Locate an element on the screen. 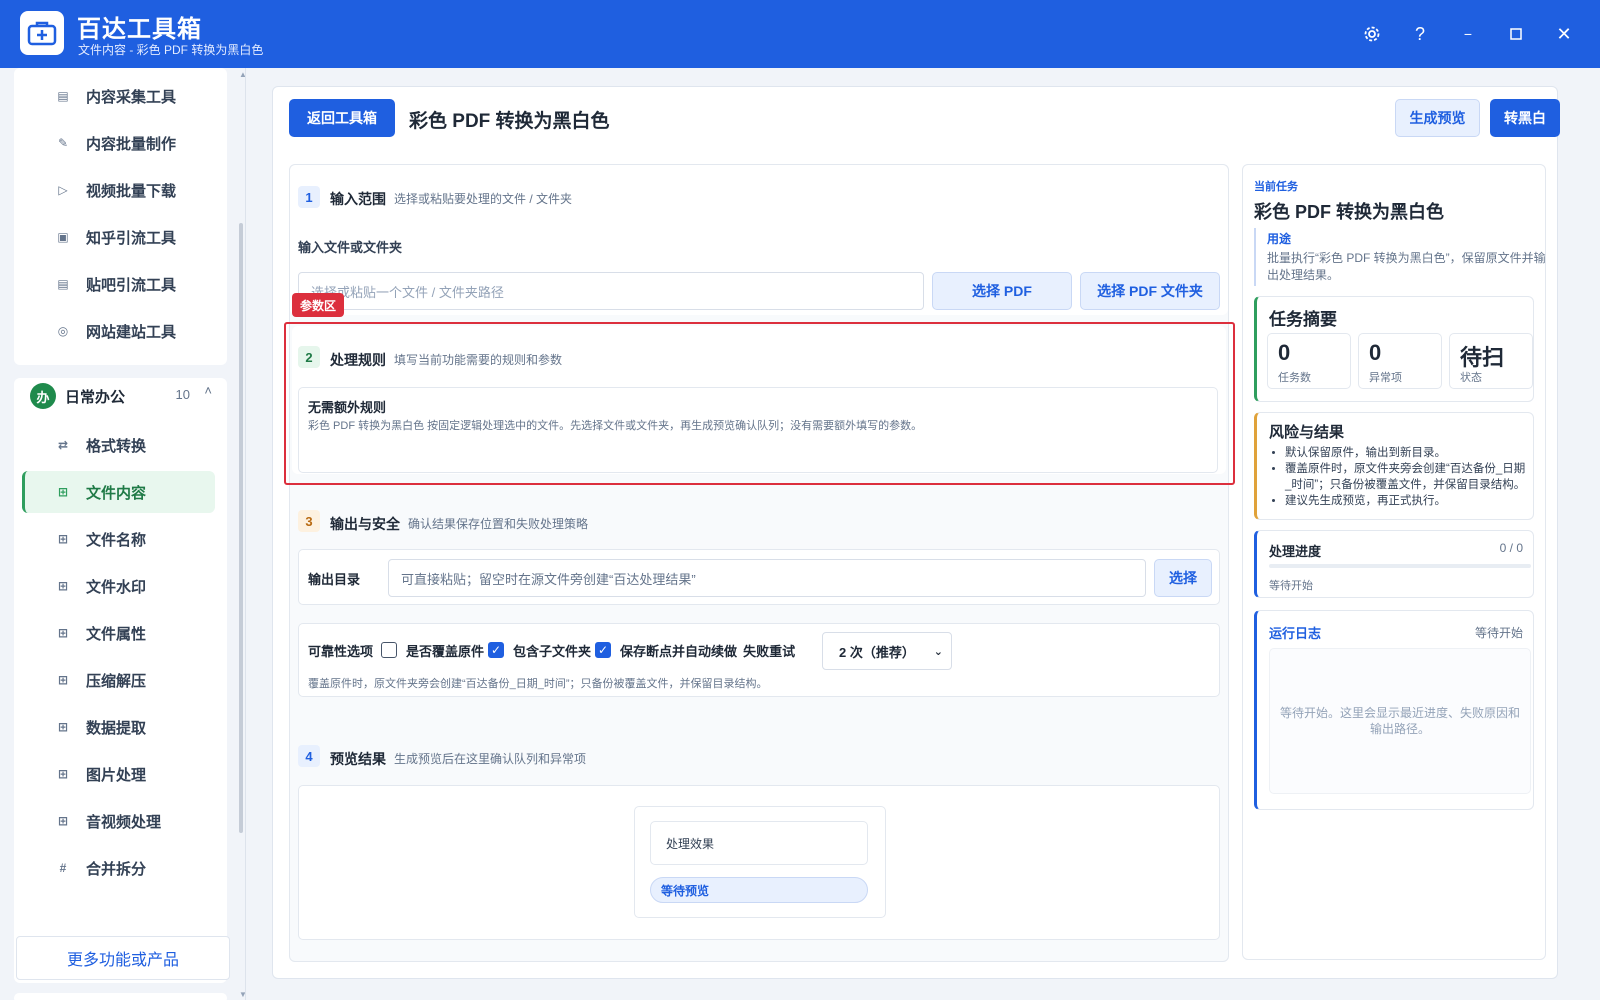 Image resolution: width=1600 pixels, height=1000 pixels. swap-icon: ⇄ is located at coordinates (63, 445).